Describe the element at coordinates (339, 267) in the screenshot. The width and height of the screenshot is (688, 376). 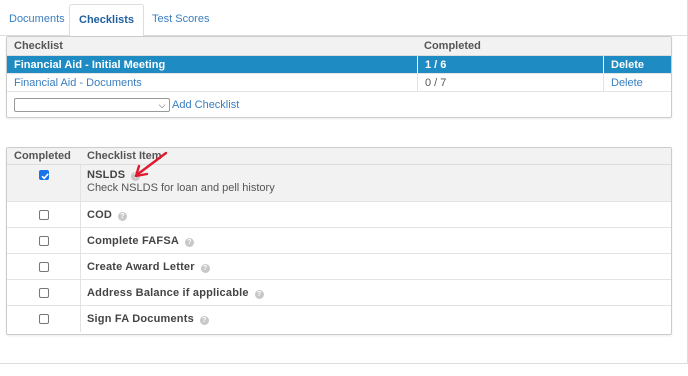
I see `checklist-item-row: Create Award Letter?` at that location.